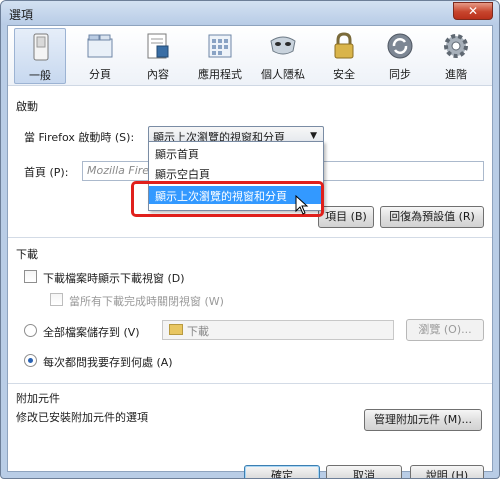 Image resolution: width=500 pixels, height=479 pixels. What do you see at coordinates (56, 299) in the screenshot?
I see `close-when-done-checkbox` at bounding box center [56, 299].